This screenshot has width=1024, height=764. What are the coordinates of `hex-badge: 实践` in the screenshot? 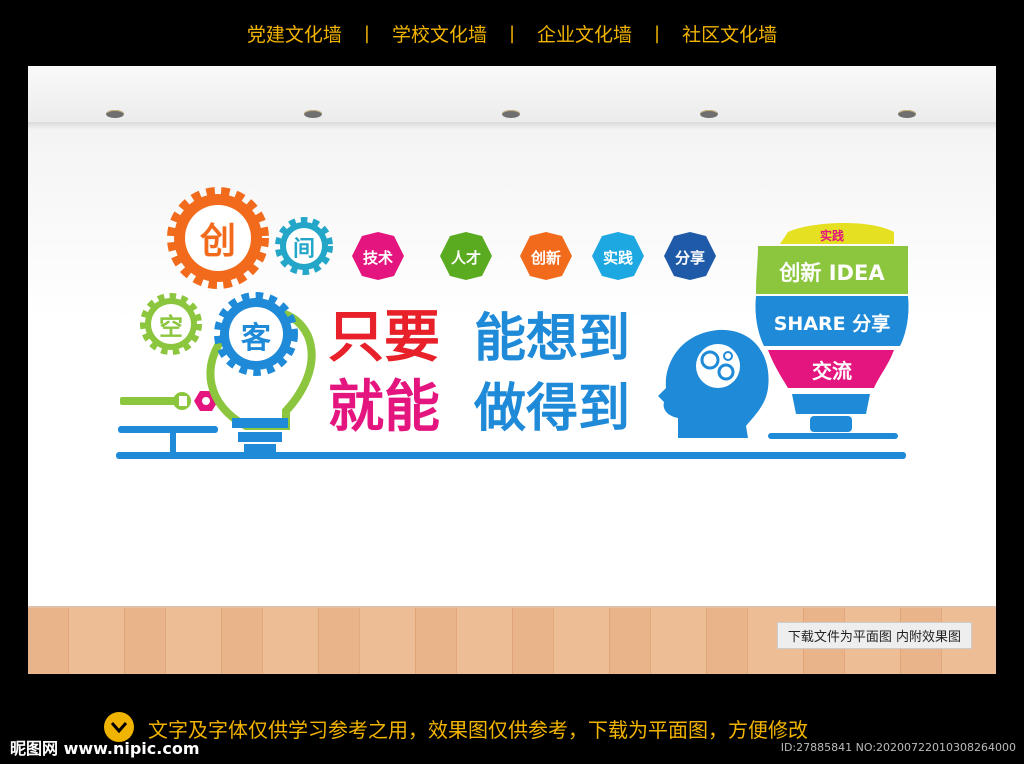 It's located at (618, 256).